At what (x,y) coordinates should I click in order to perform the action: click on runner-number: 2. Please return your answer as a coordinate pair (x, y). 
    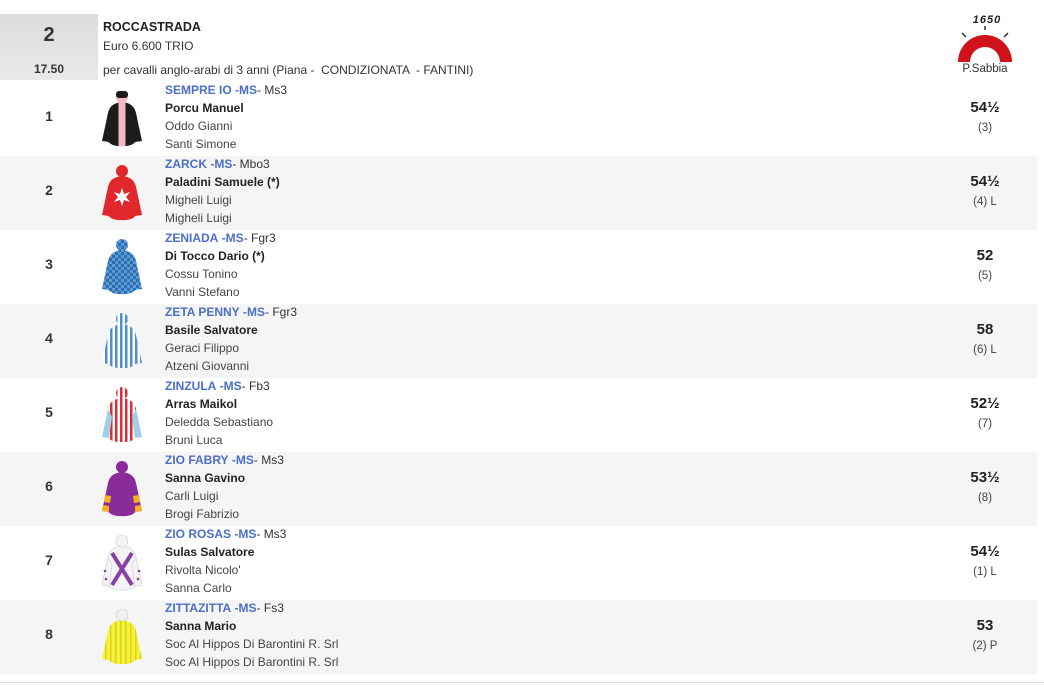
    Looking at the image, I should click on (49, 190).